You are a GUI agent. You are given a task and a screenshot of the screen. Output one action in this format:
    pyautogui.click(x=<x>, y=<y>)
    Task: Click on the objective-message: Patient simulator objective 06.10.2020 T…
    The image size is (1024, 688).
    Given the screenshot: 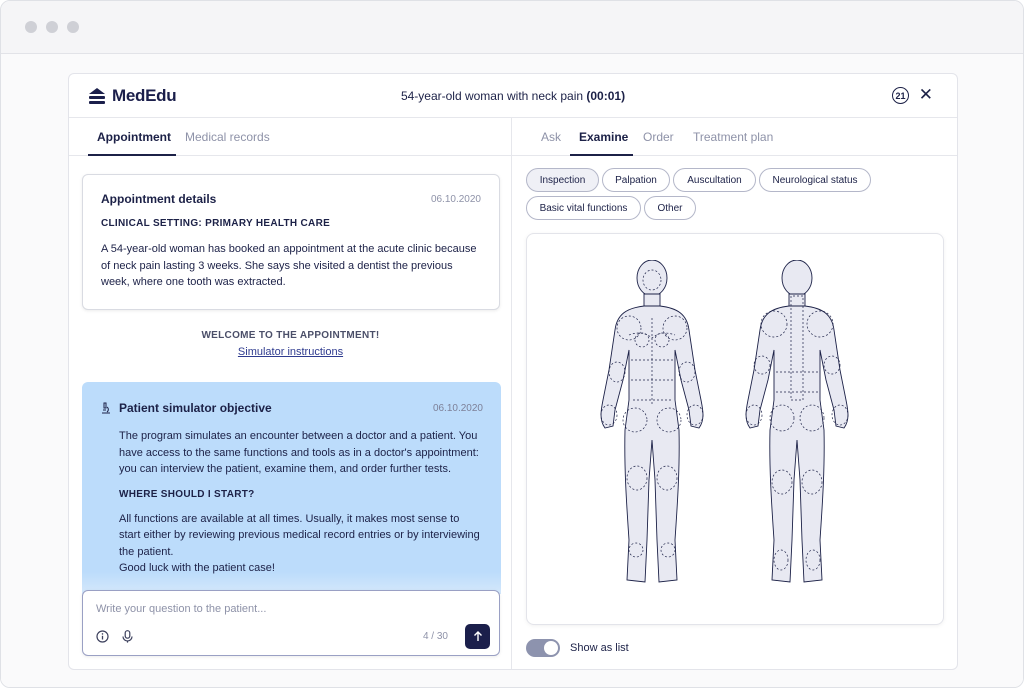 What is the action you would take?
    pyautogui.click(x=291, y=488)
    